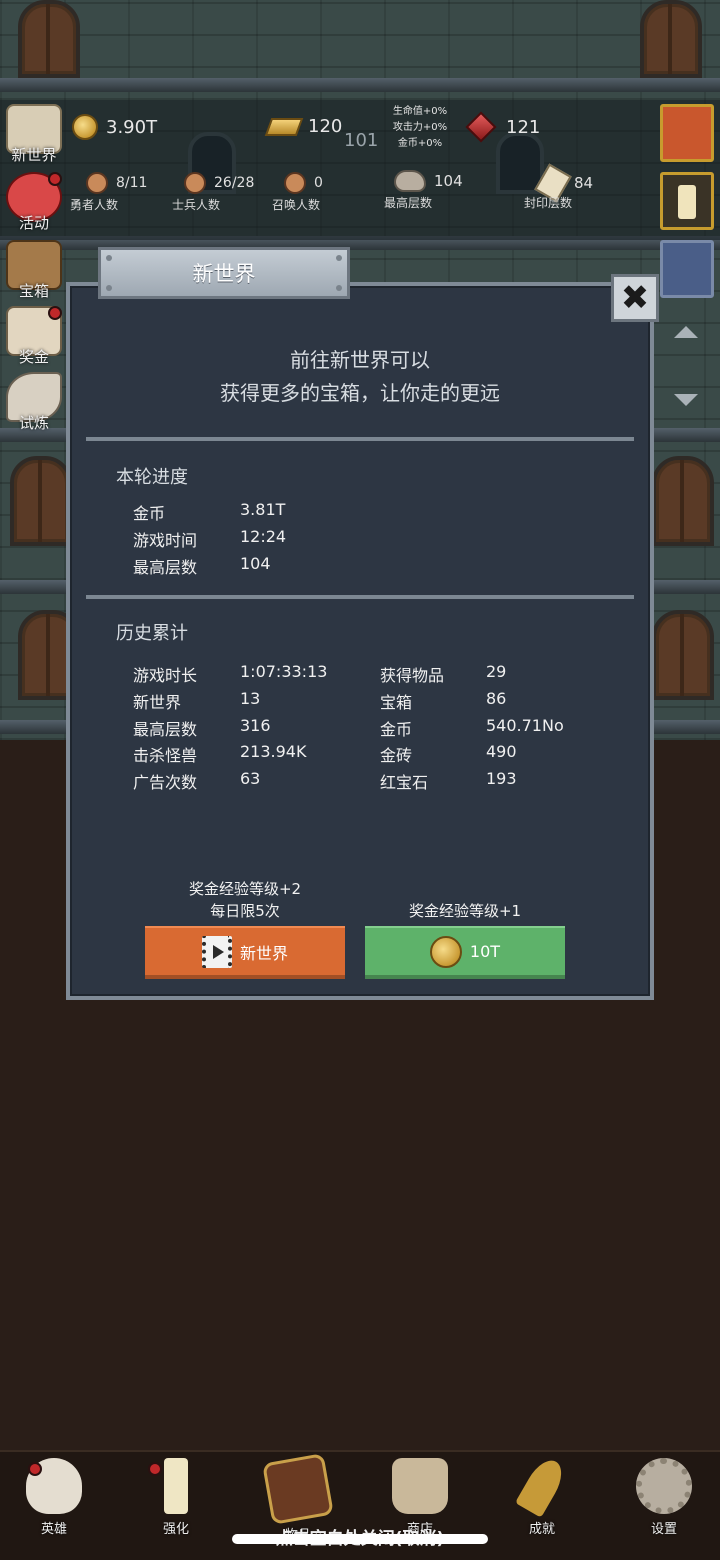 The width and height of the screenshot is (720, 1560). Describe the element at coordinates (245, 911) in the screenshot. I see `ad-reward-line-2: 每日限5次` at that location.